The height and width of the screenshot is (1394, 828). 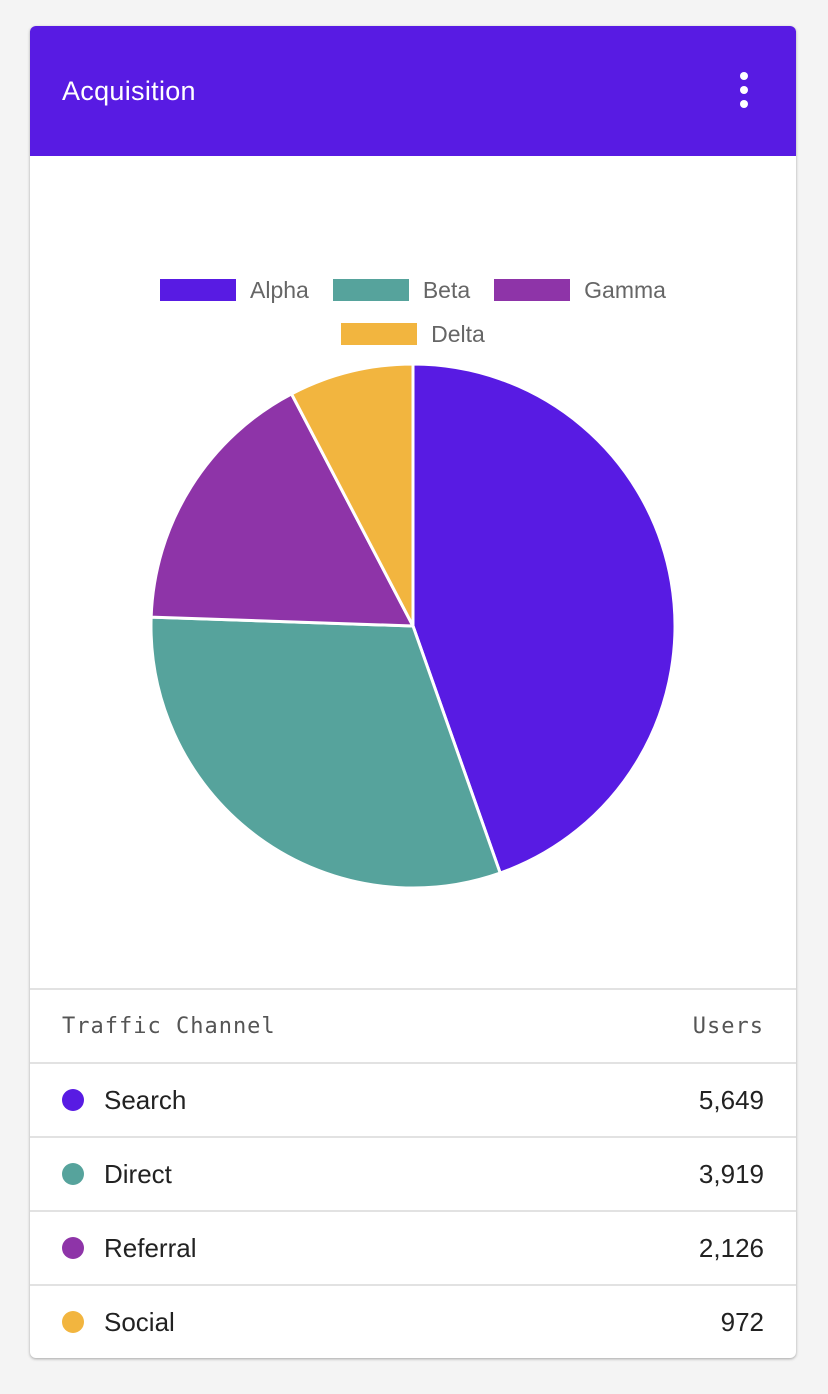 I want to click on legend-item-delta: Delta, so click(x=413, y=334).